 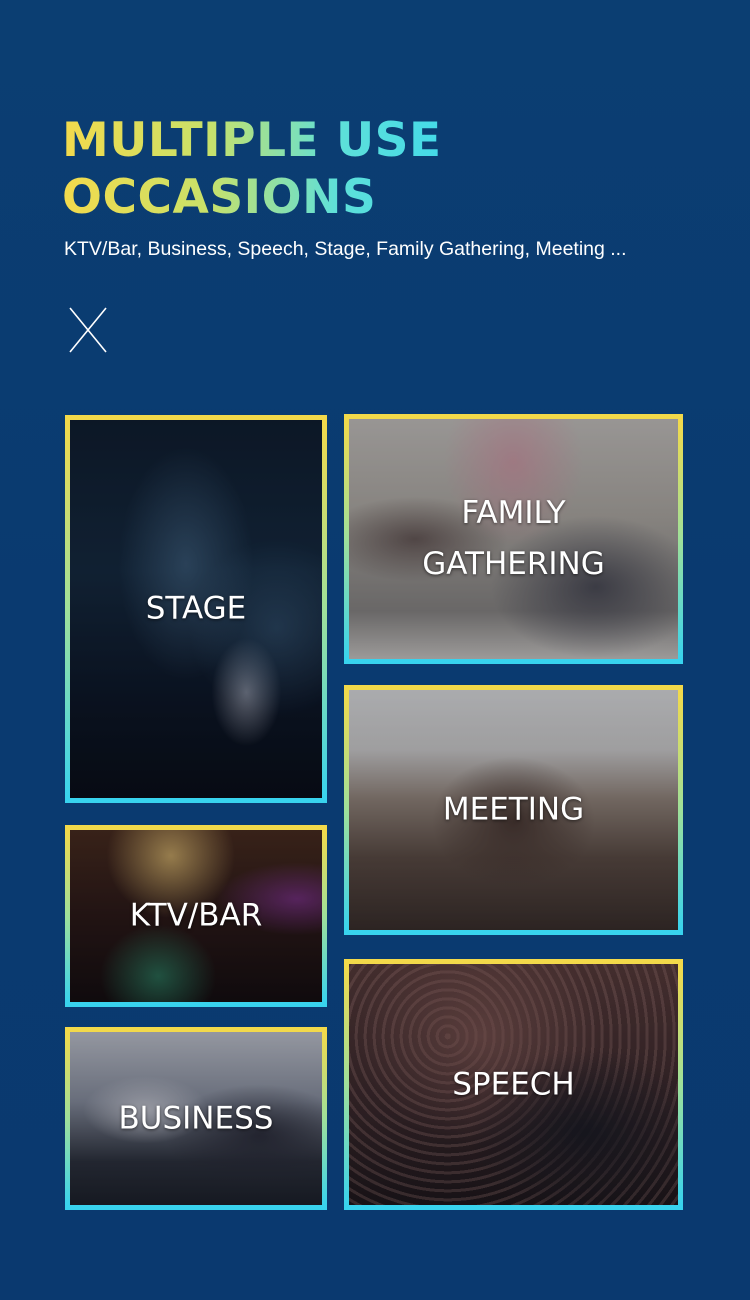 I want to click on x-mark-icon, so click(x=88, y=330).